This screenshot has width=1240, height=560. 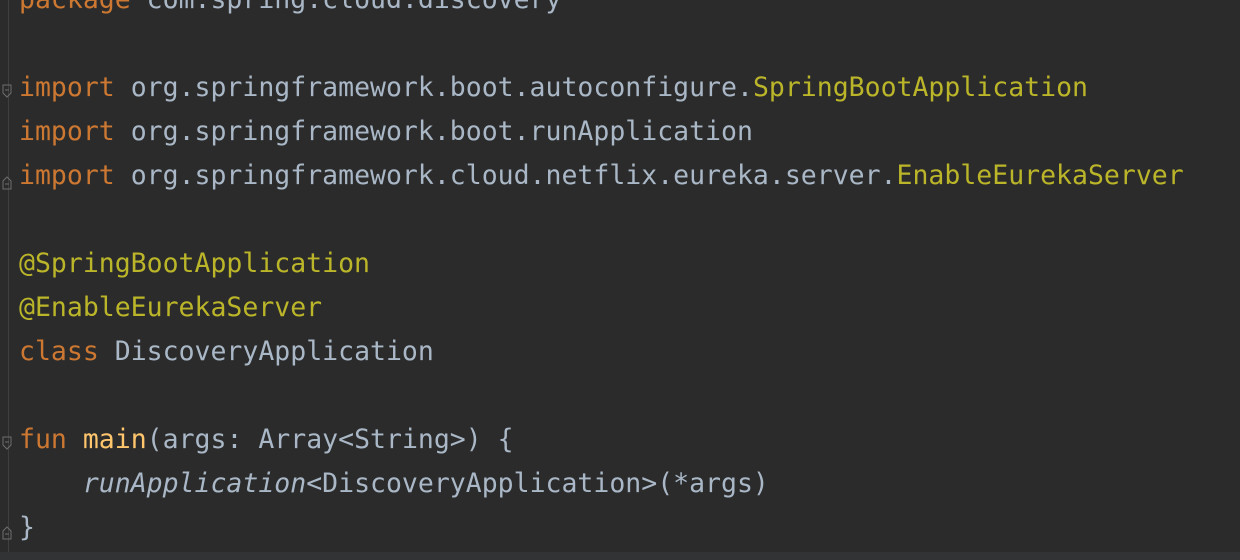 What do you see at coordinates (920, 87) in the screenshot?
I see `import-symbol: SpringBootApplication` at bounding box center [920, 87].